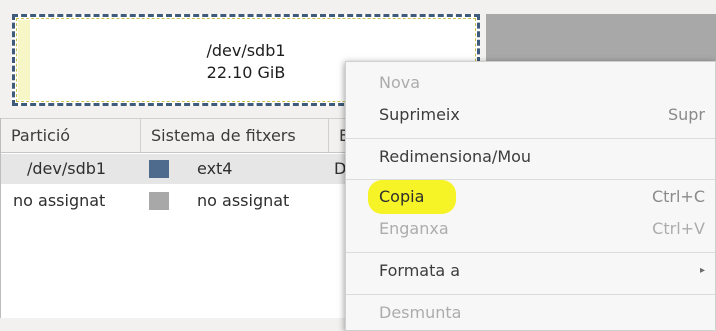 This screenshot has width=716, height=331. Describe the element at coordinates (686, 114) in the screenshot. I see `shortcut-delete: Supr` at that location.